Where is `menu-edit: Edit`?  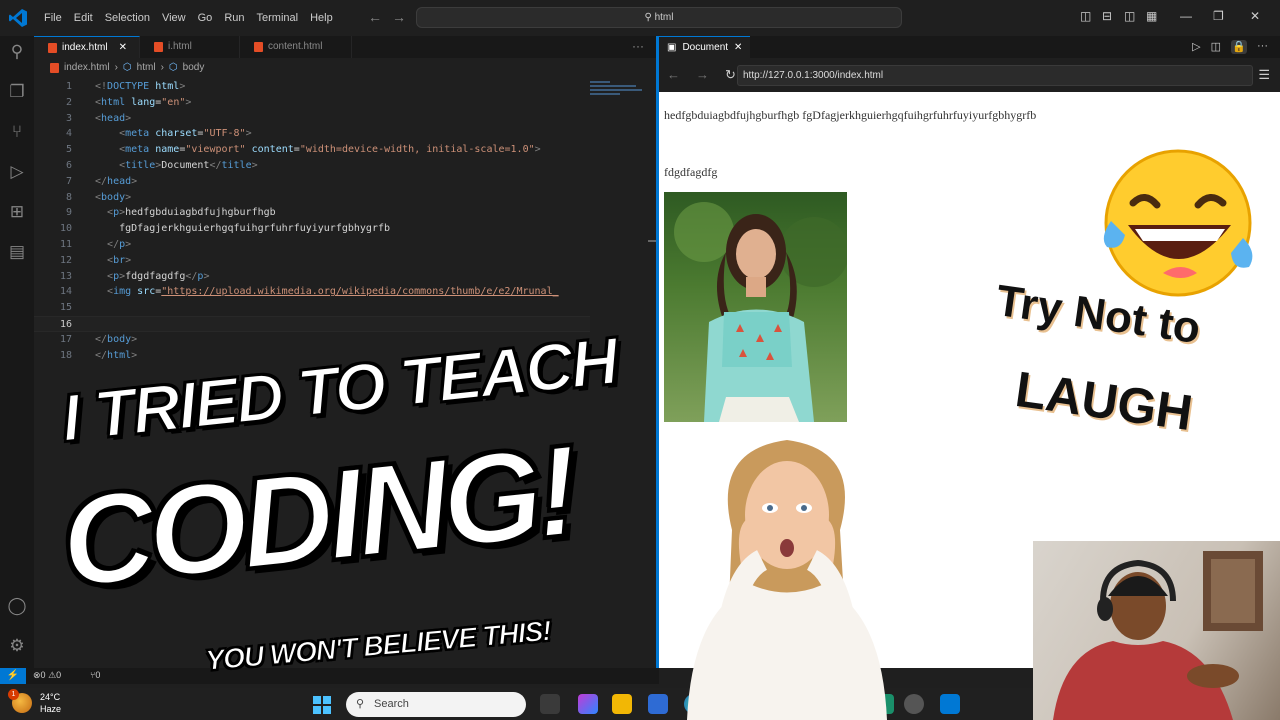
menu-edit: Edit is located at coordinates (83, 18).